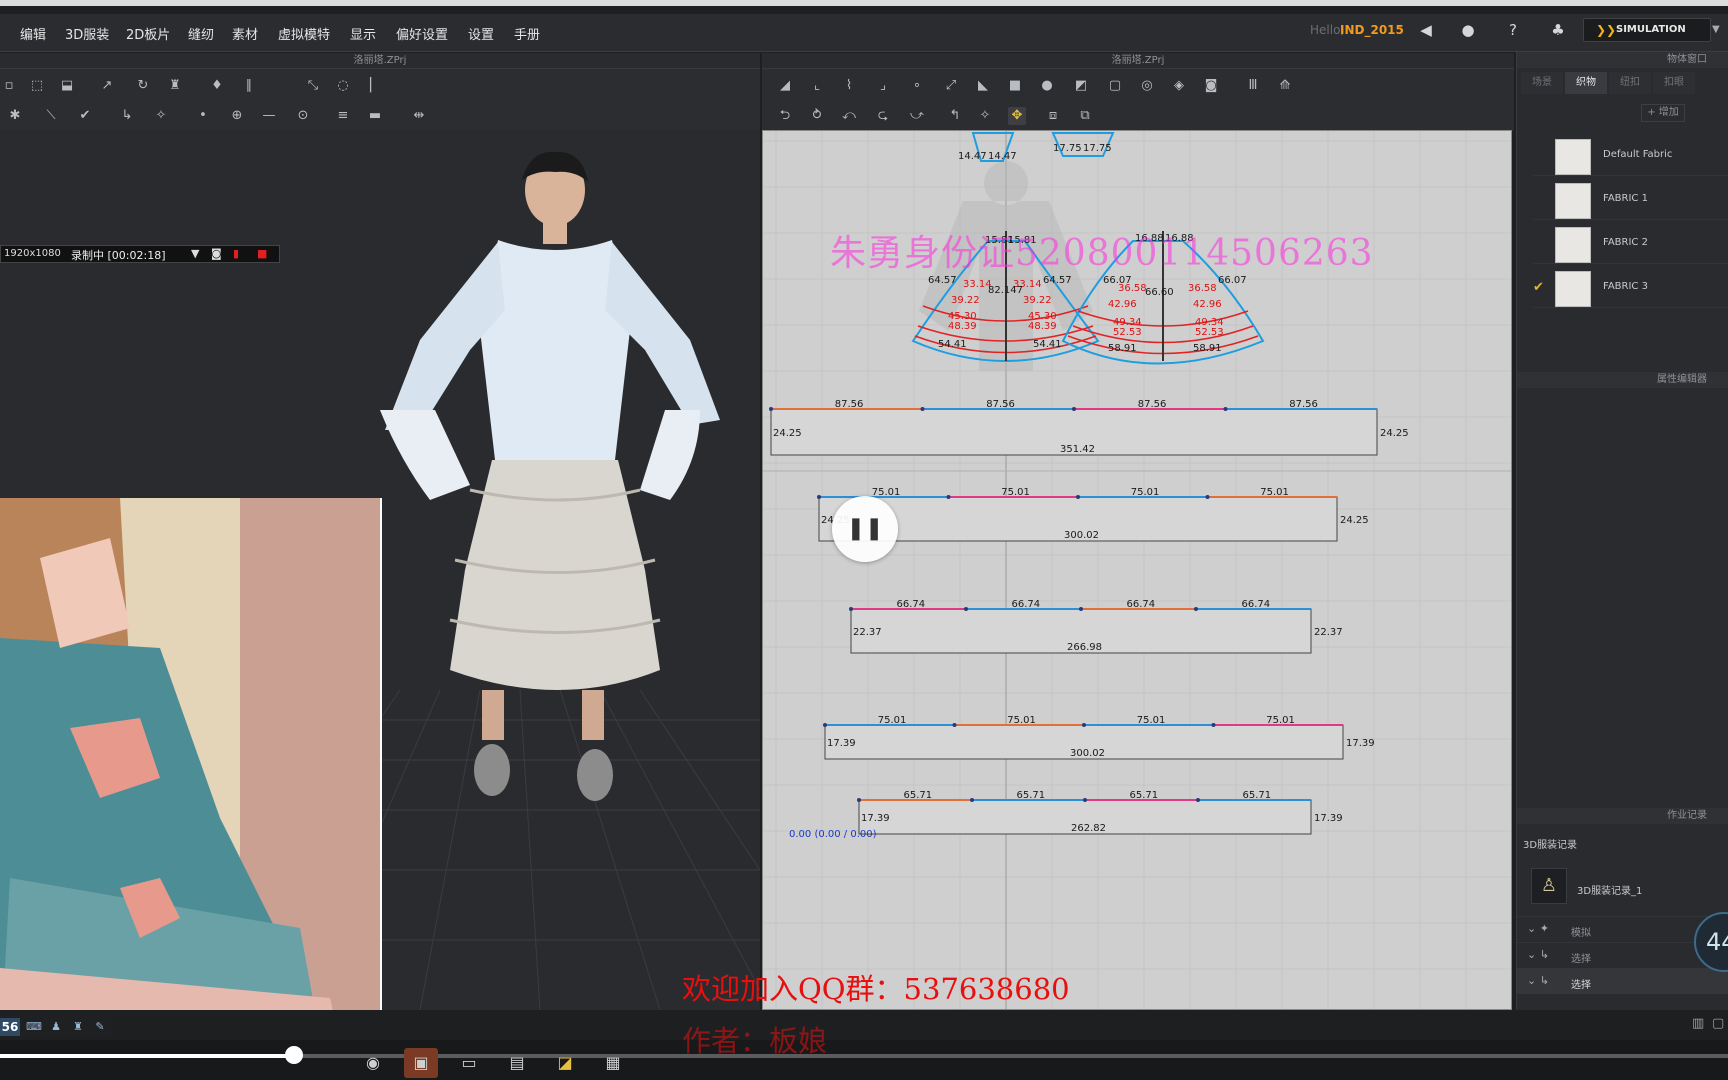 Image resolution: width=1728 pixels, height=1080 pixels. I want to click on texture-icon: ↰, so click(955, 116).